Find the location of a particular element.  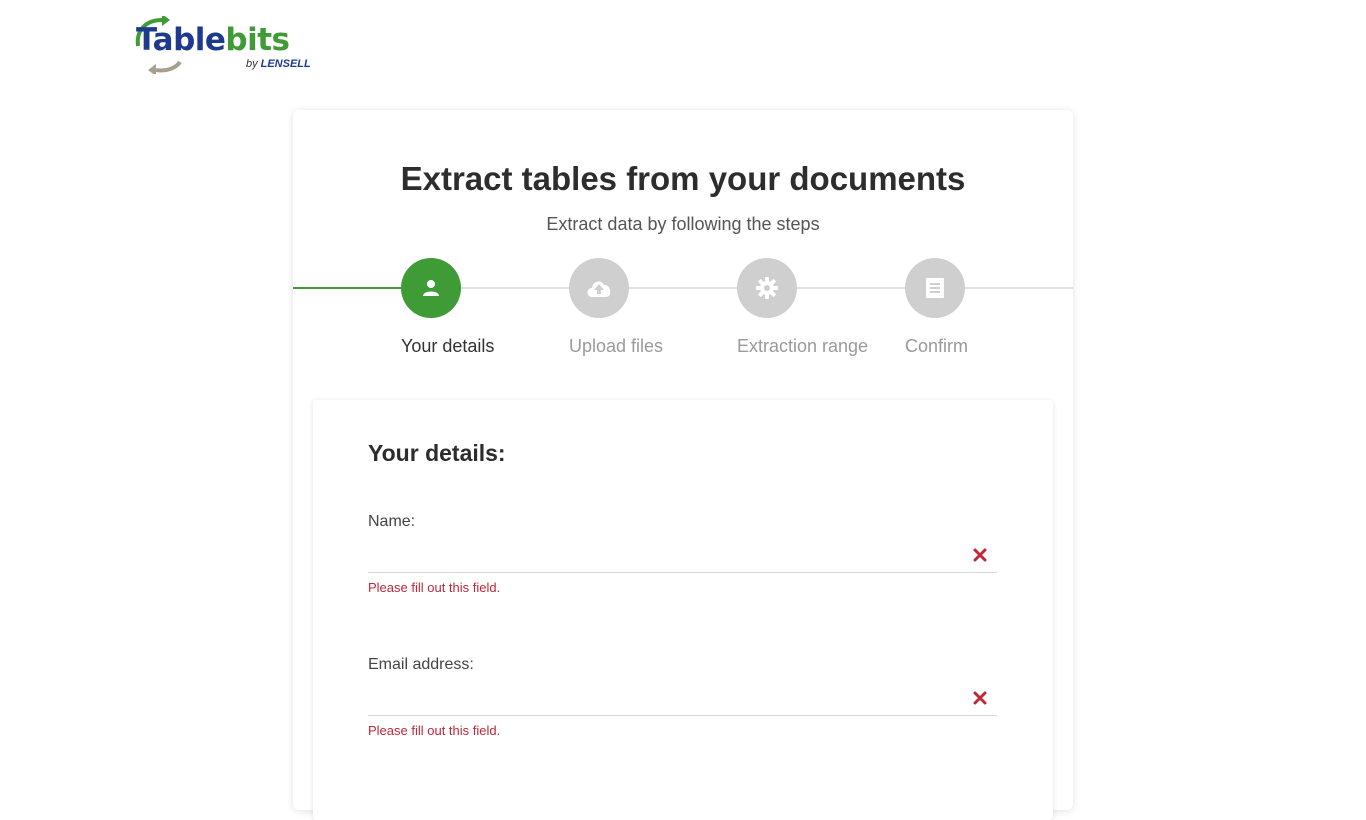

clear-name-icon is located at coordinates (980, 555).